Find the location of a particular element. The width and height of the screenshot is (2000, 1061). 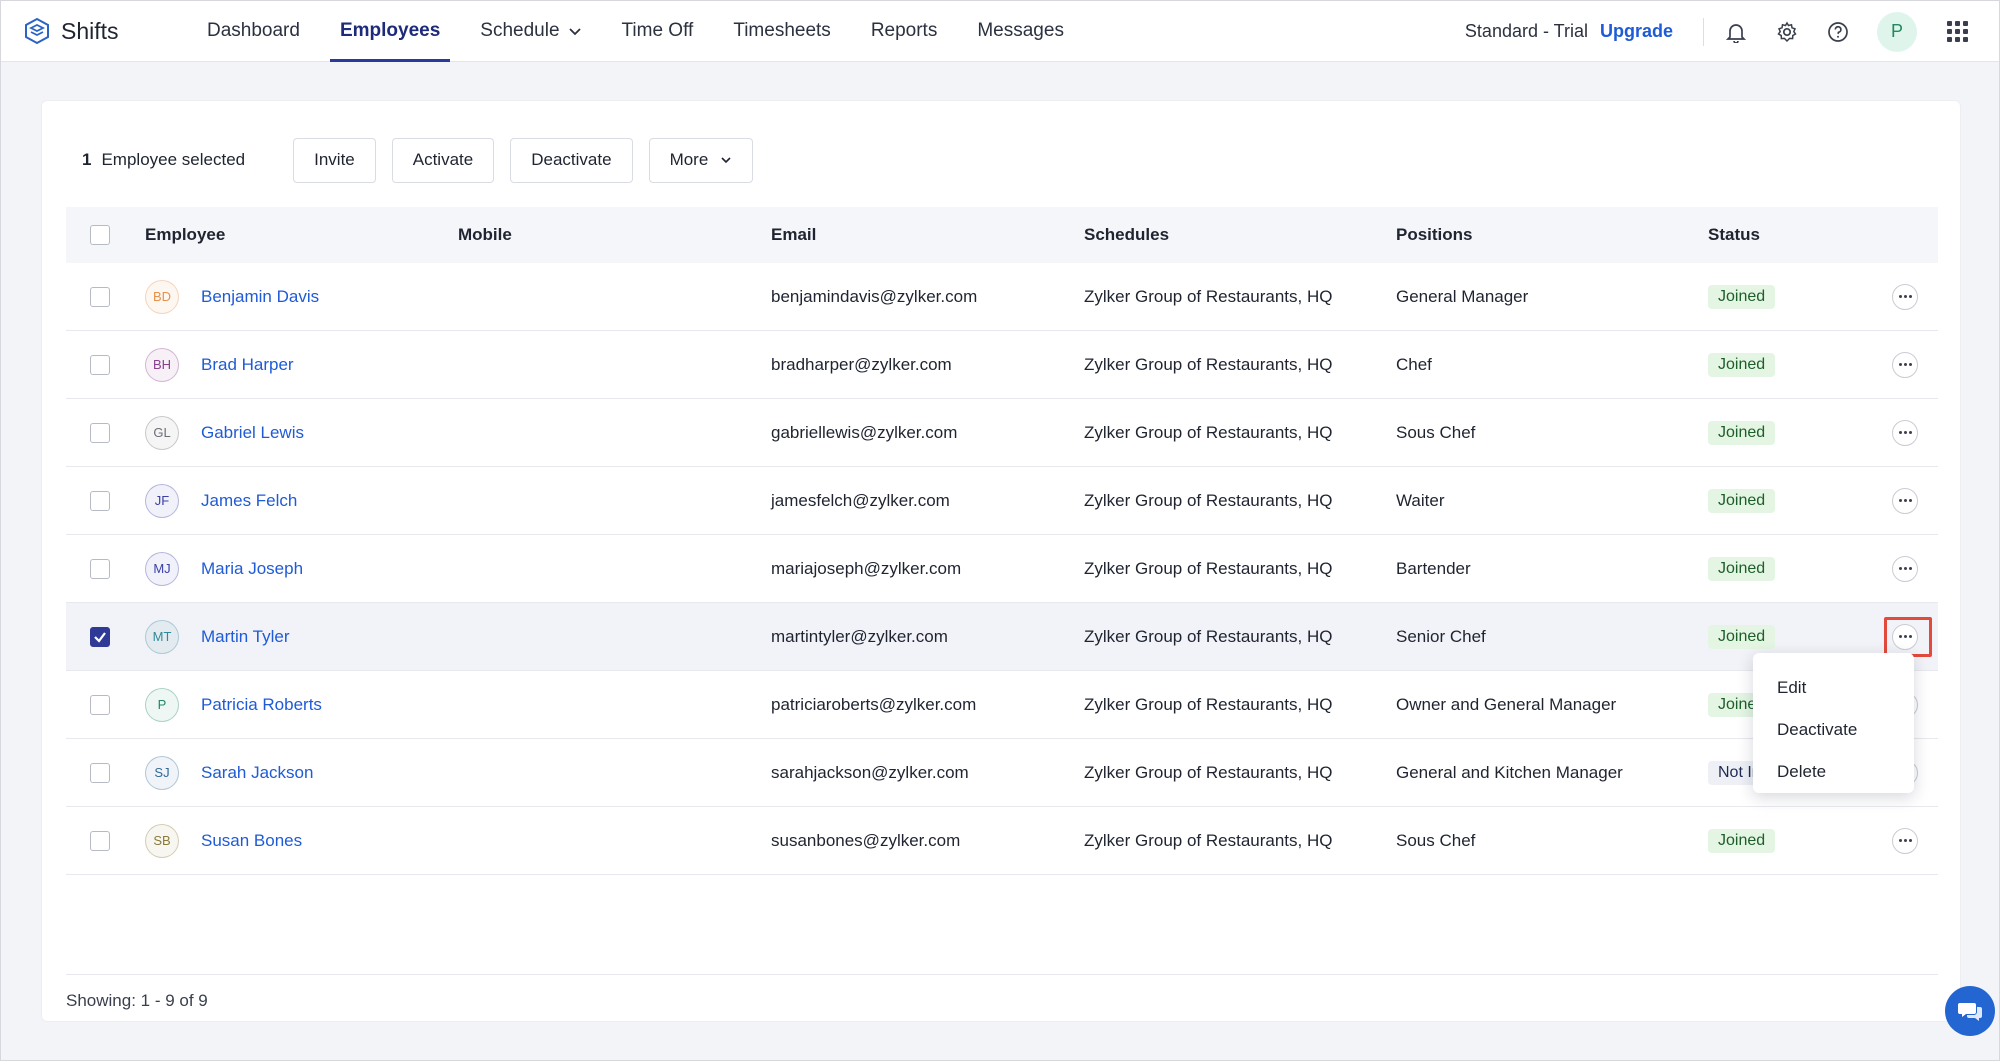

email-cell: benjamindavis@zylker.com is located at coordinates (874, 296).